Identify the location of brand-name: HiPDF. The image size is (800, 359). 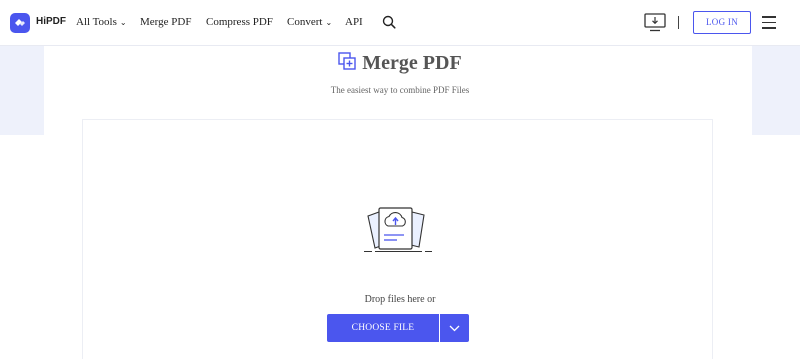
(51, 21).